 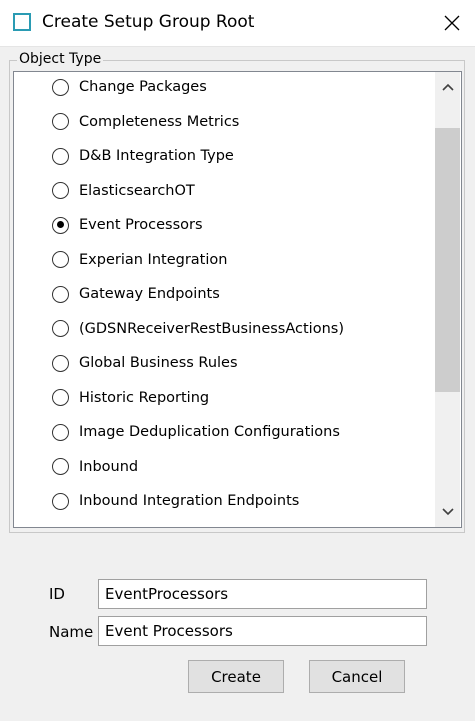 I want to click on radio-option: Change Packages, so click(x=129, y=87).